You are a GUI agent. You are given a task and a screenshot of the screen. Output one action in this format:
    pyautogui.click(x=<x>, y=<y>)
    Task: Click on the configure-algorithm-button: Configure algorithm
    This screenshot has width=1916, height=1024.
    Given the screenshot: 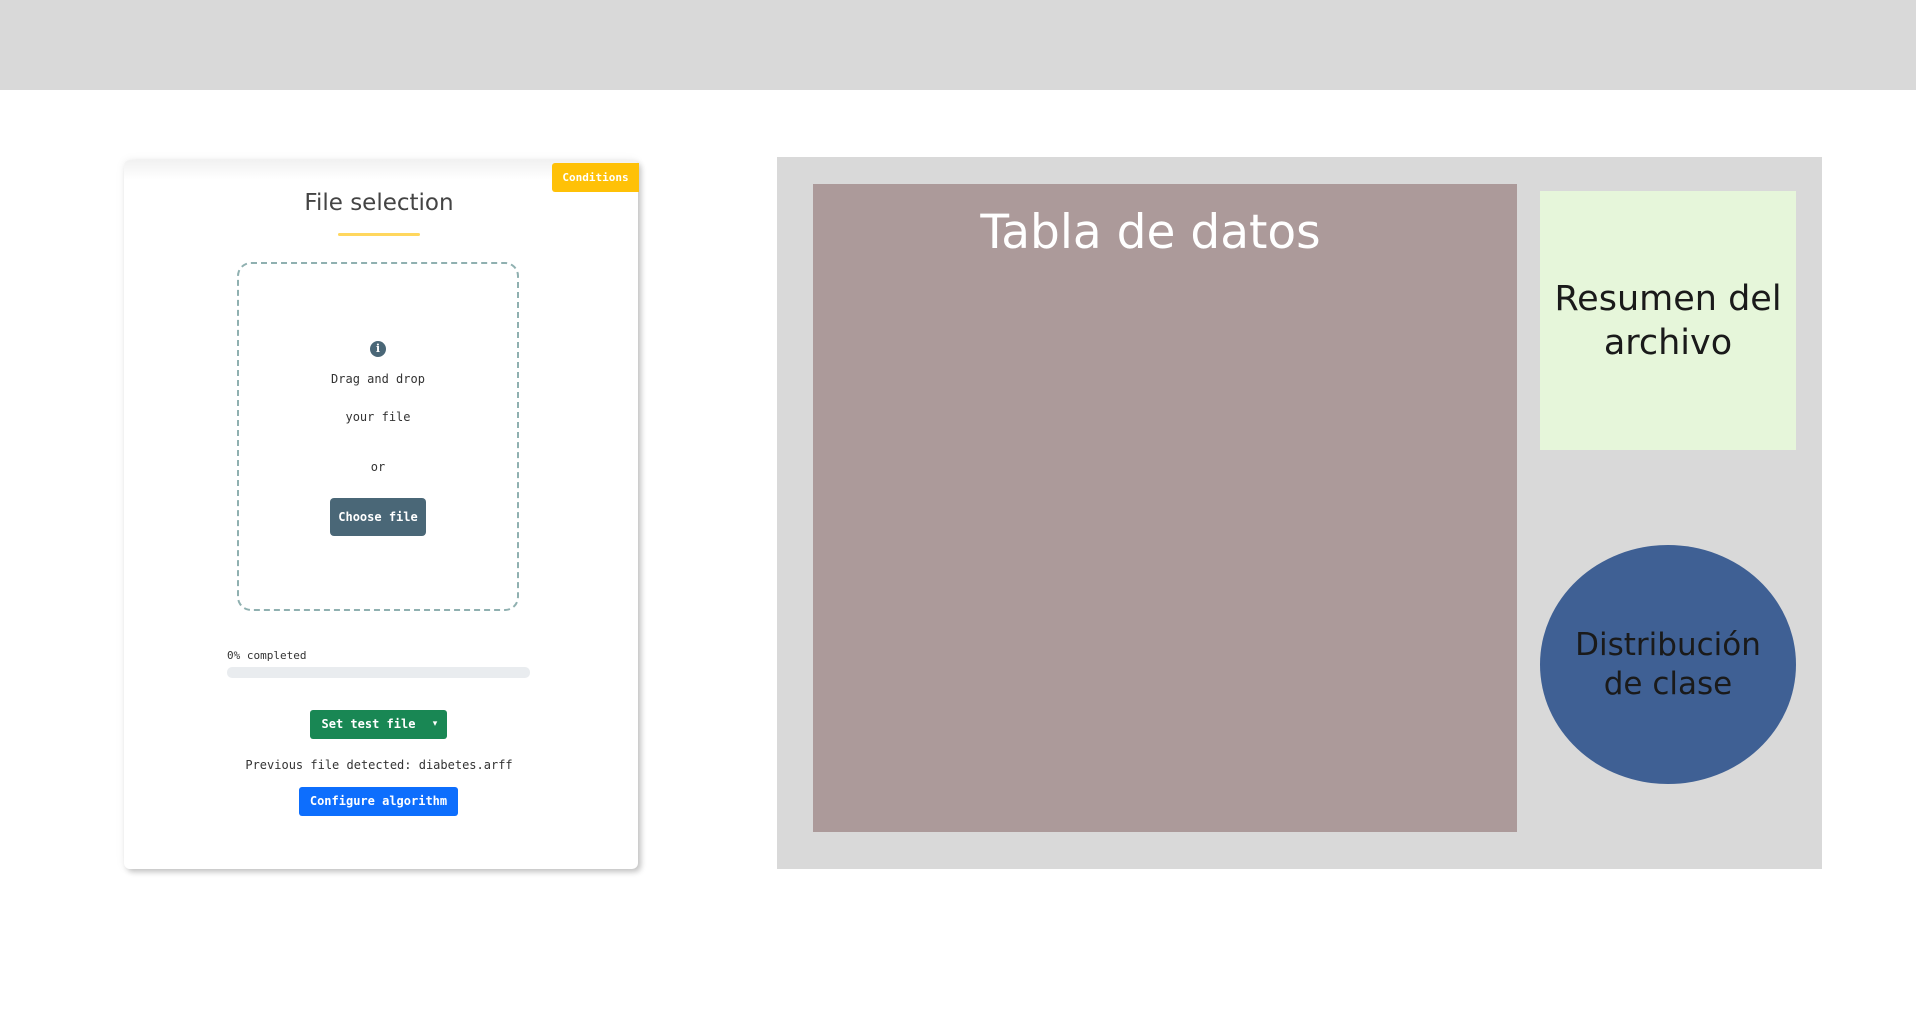 What is the action you would take?
    pyautogui.click(x=378, y=801)
    